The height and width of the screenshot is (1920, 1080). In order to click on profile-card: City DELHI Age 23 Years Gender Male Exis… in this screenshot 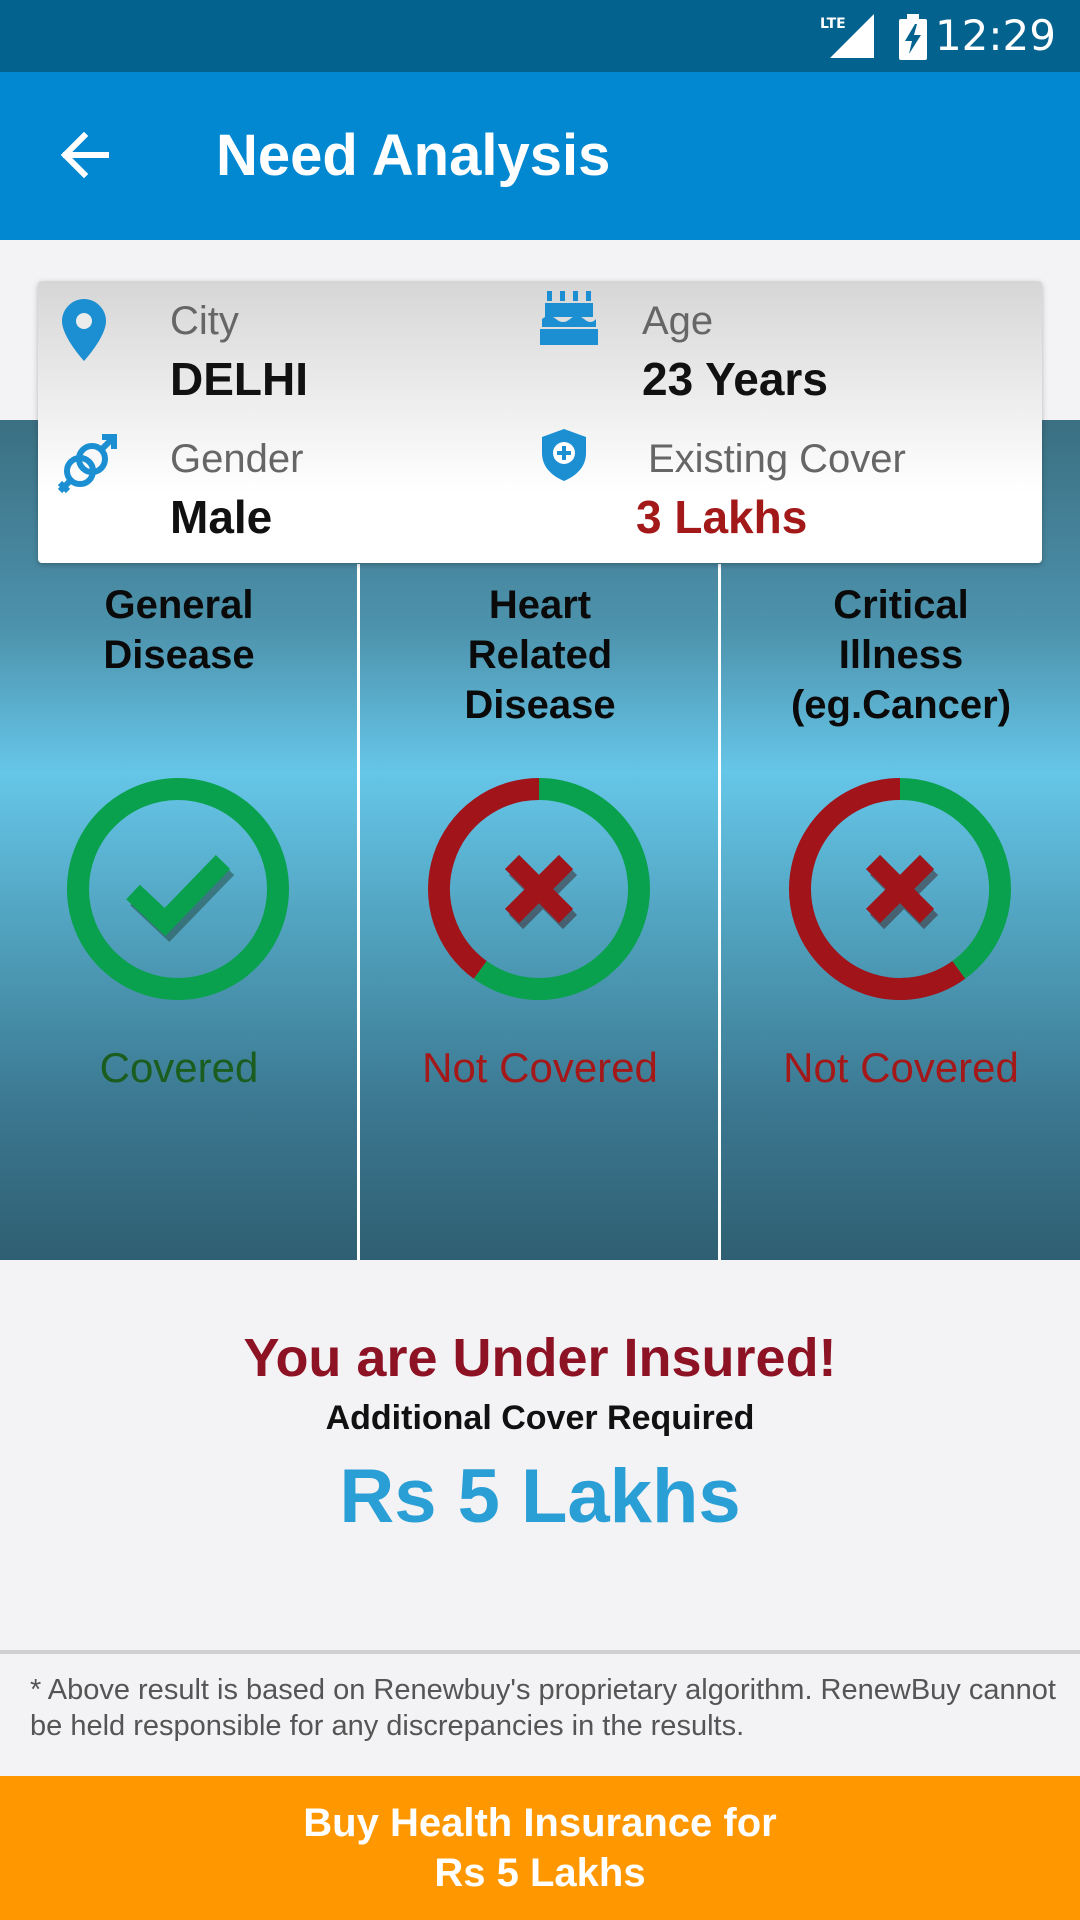, I will do `click(540, 422)`.